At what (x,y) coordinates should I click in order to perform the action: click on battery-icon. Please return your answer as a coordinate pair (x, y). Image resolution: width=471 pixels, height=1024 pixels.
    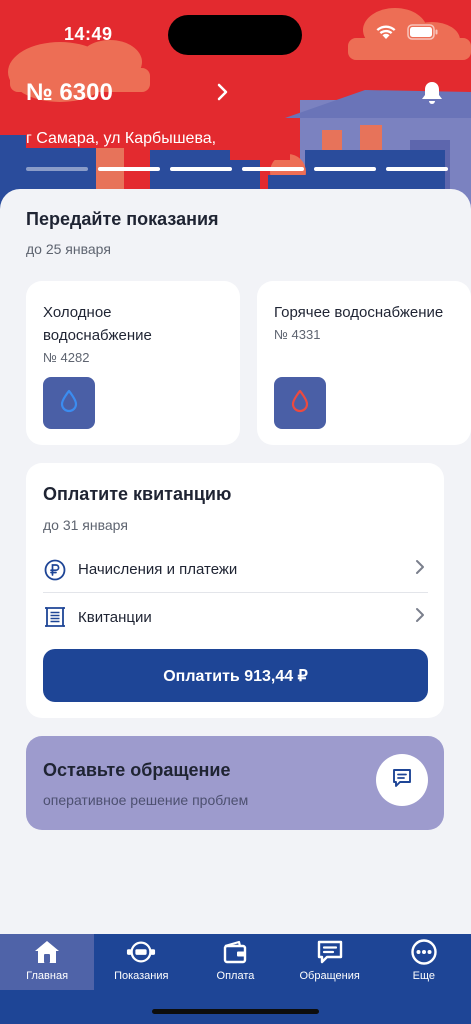
    Looking at the image, I should click on (423, 34).